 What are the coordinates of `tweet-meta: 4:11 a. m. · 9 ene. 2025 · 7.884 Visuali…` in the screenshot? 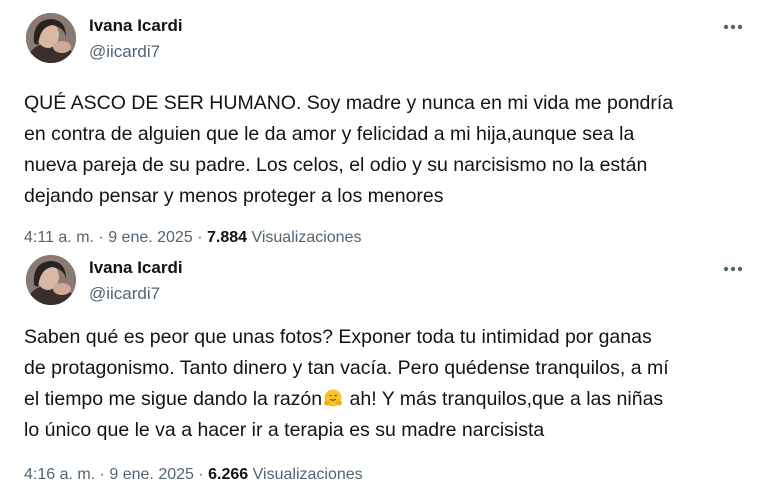 It's located at (192, 238).